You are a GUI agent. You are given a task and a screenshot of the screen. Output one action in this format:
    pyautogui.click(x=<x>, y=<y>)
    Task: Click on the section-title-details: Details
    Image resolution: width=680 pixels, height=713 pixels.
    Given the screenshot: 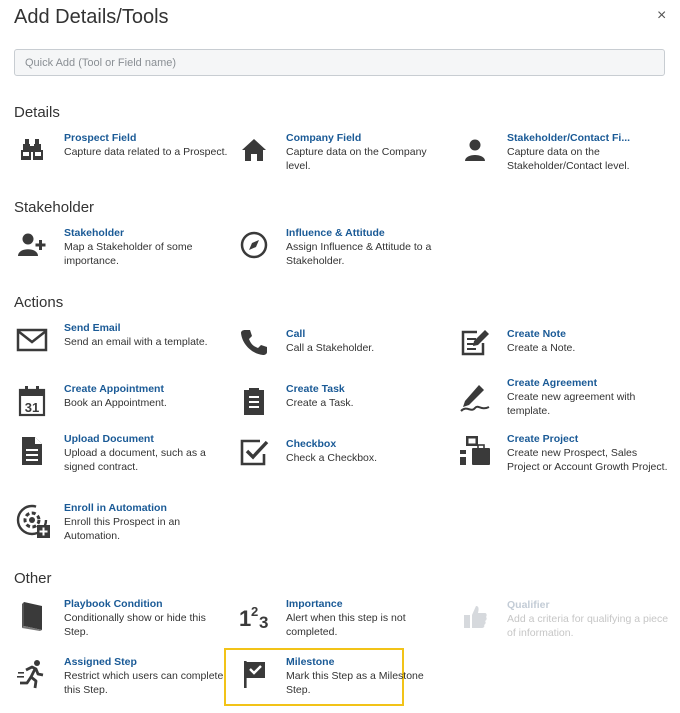 What is the action you would take?
    pyautogui.click(x=37, y=112)
    